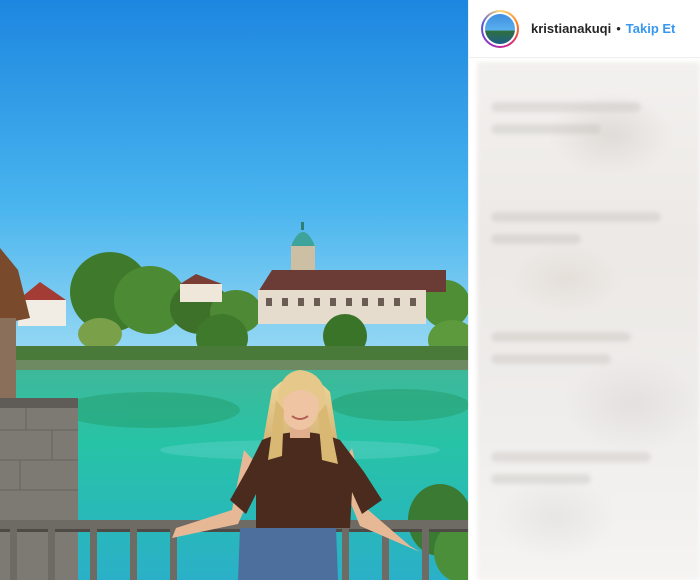 The width and height of the screenshot is (700, 580). I want to click on avatar, so click(500, 28).